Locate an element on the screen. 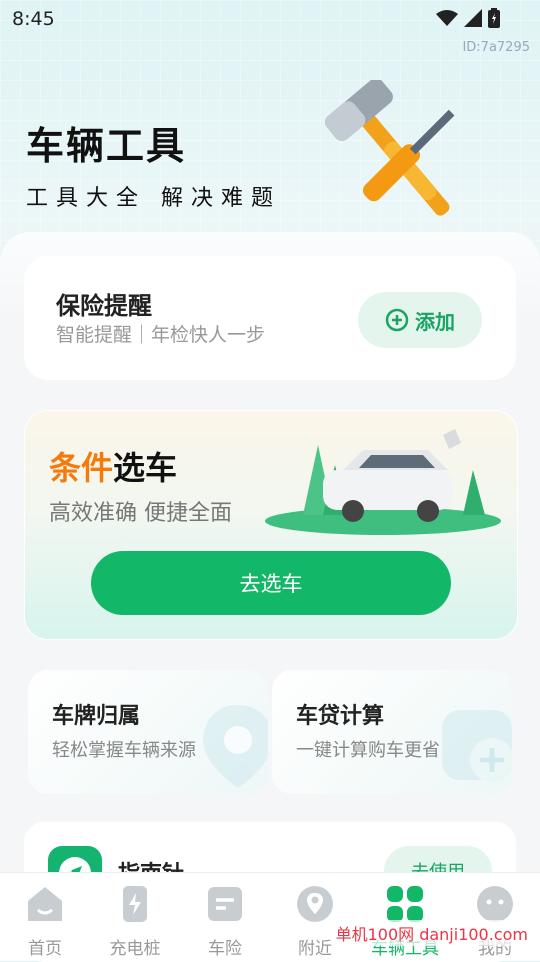  wifi-icon is located at coordinates (447, 18).